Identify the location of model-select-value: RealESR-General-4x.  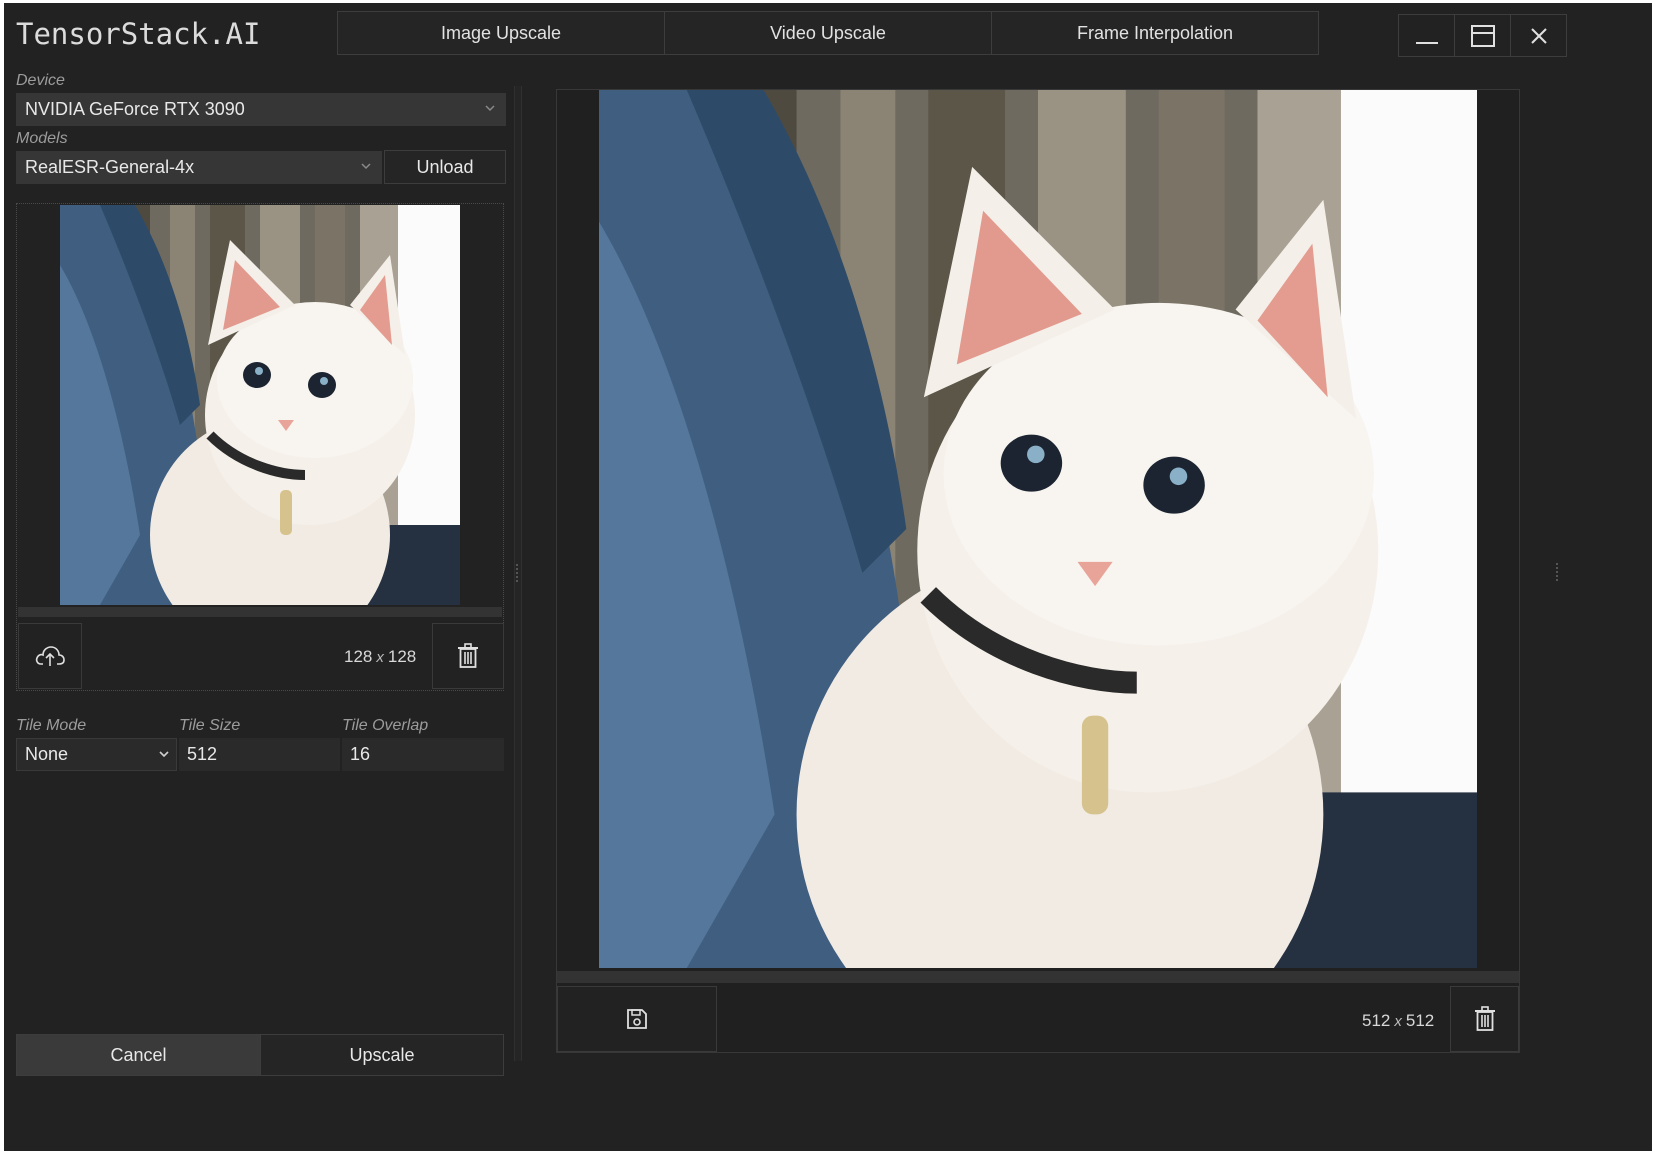
(110, 167).